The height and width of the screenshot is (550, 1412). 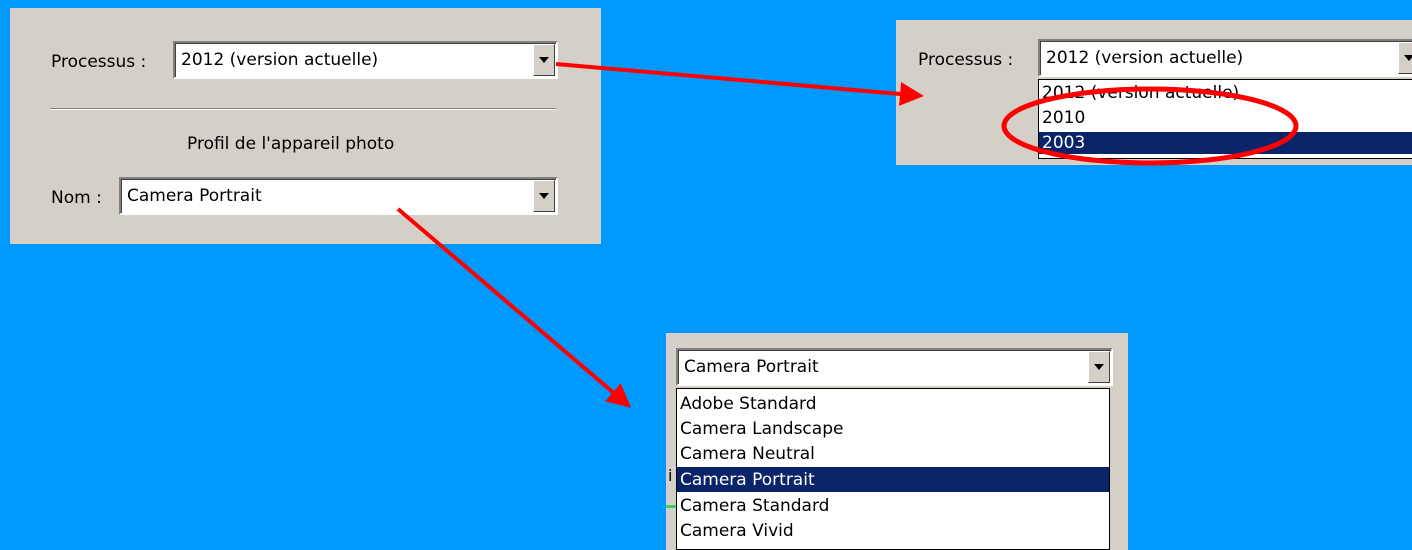 What do you see at coordinates (893, 505) in the screenshot?
I see `profile-option: Camera Standard` at bounding box center [893, 505].